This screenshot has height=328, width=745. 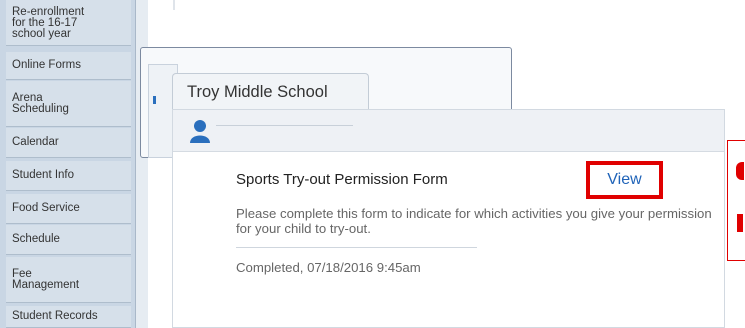 I want to click on form-status: Completed, 07/18/2016 9:45am, so click(x=328, y=267).